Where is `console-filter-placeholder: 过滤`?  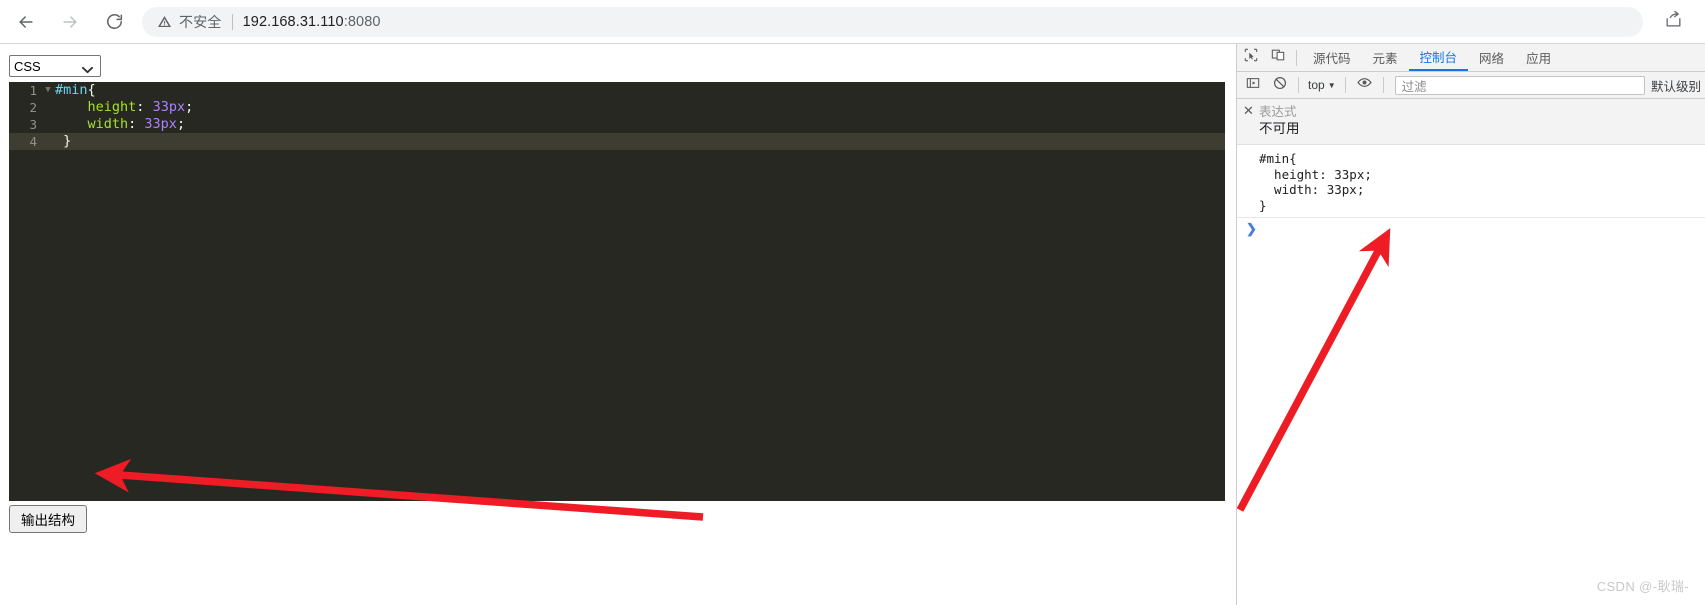
console-filter-placeholder: 过滤 is located at coordinates (1414, 86).